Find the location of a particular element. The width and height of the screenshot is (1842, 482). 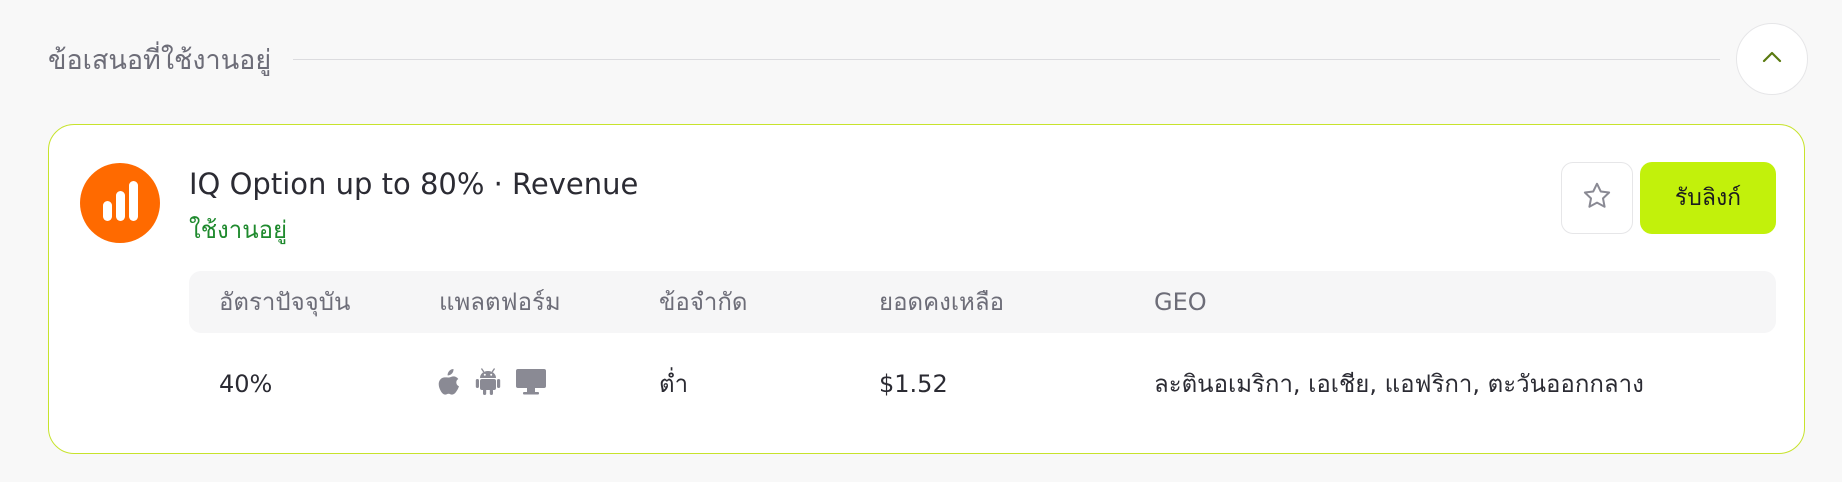

active-offers-header: ข้อเสนอที่ใช้งานอยู่ is located at coordinates (928, 59).